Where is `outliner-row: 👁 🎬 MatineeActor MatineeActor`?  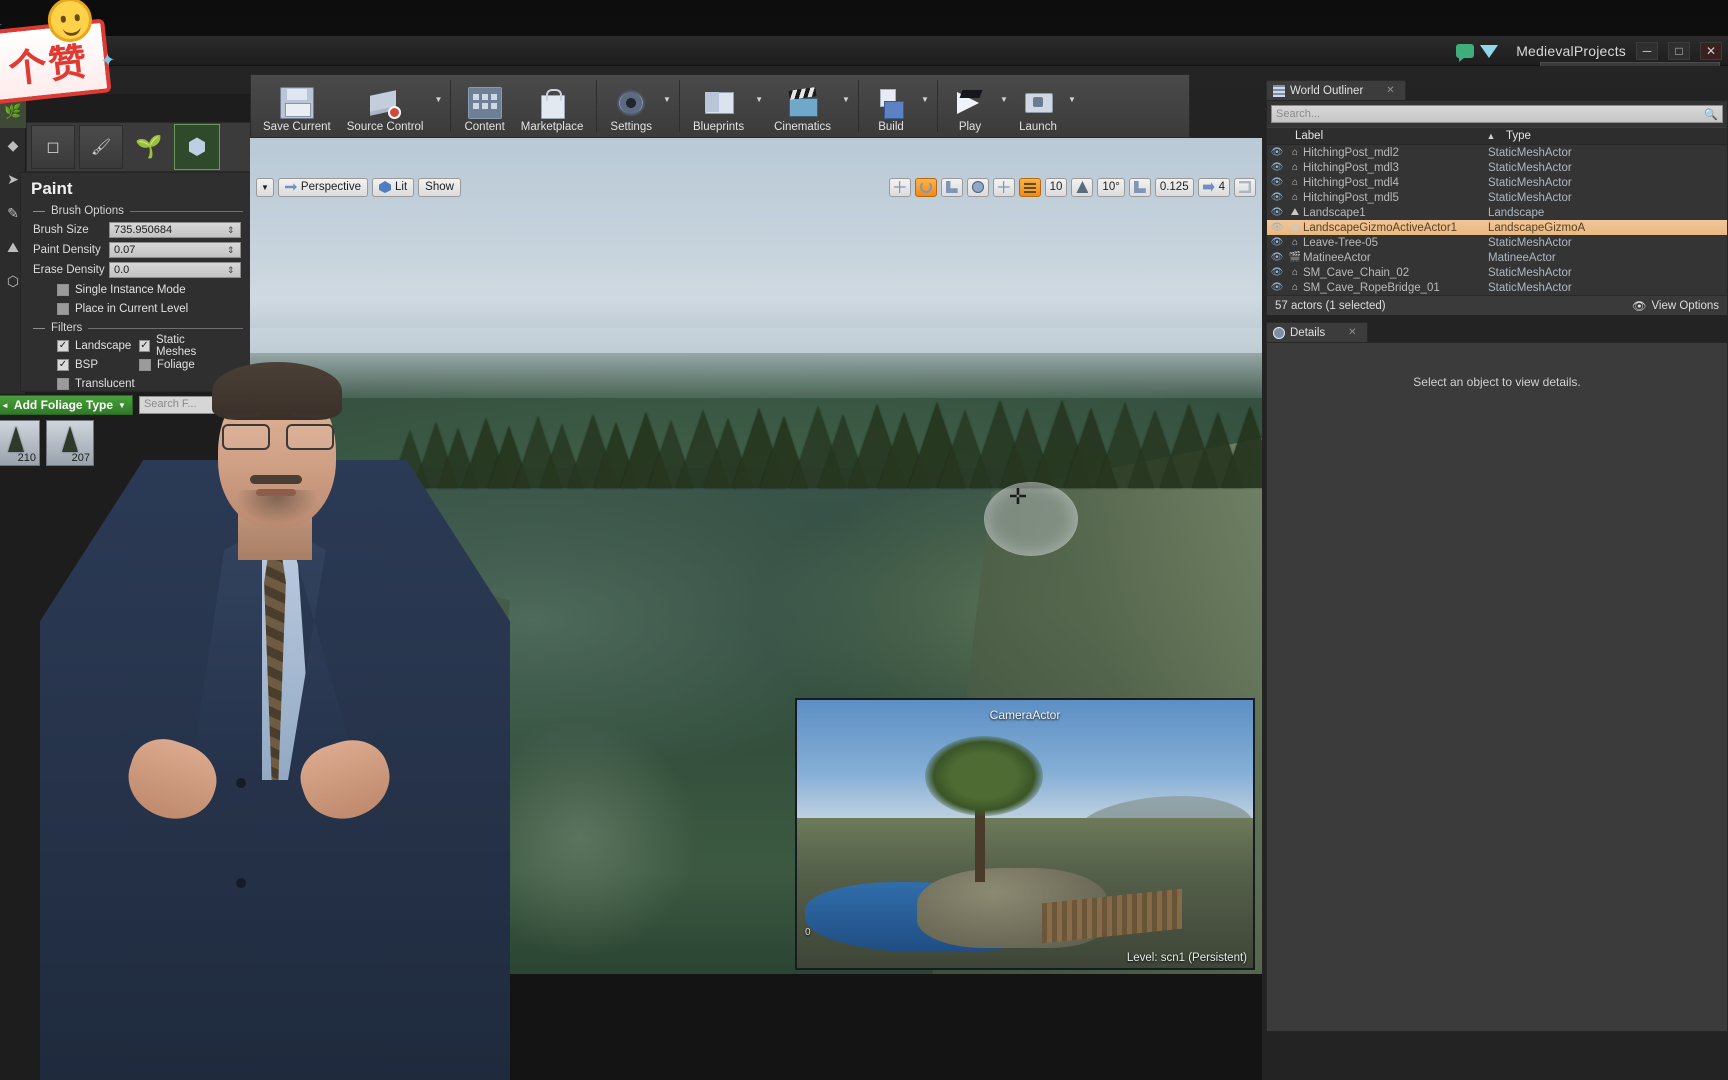
outliner-row: 👁 🎬 MatineeActor MatineeActor is located at coordinates (1497, 257).